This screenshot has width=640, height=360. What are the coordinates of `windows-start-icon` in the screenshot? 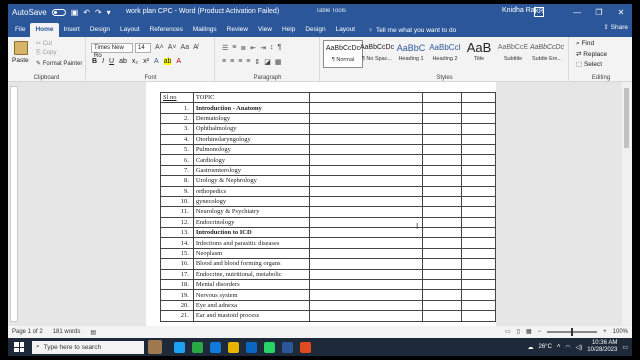 It's located at (19, 347).